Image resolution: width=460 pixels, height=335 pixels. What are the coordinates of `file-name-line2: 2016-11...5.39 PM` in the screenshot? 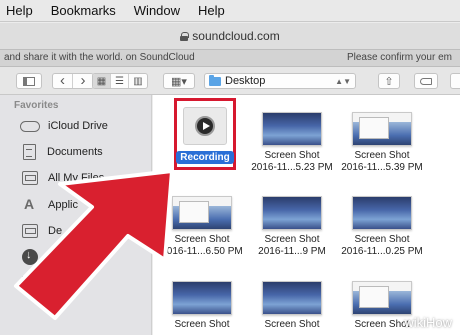 It's located at (382, 167).